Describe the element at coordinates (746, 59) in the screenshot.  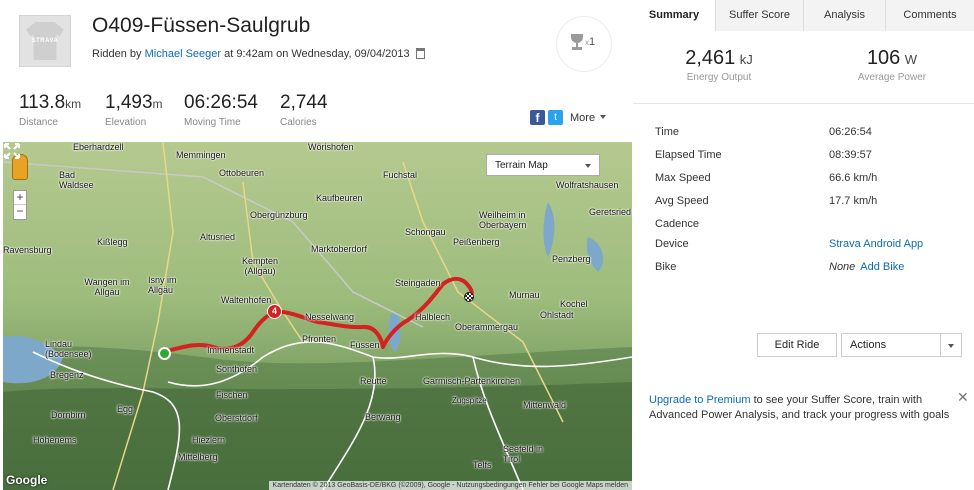
I see `energy-unit: kJ` at that location.